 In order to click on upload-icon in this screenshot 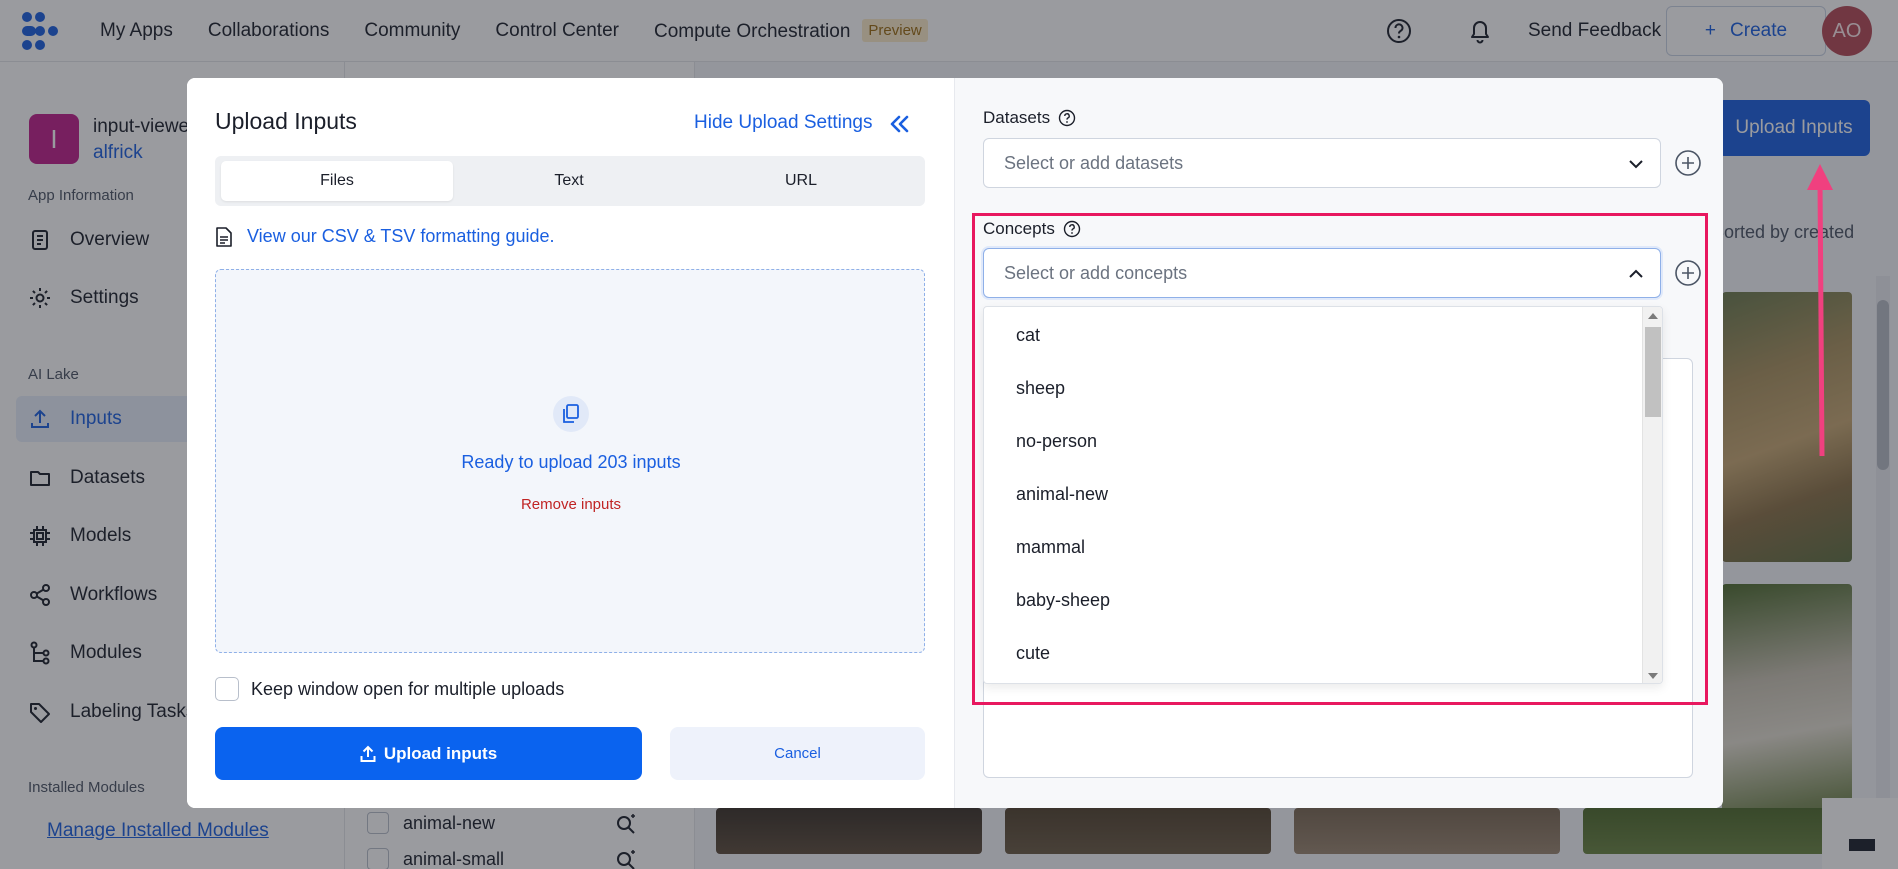, I will do `click(368, 753)`.